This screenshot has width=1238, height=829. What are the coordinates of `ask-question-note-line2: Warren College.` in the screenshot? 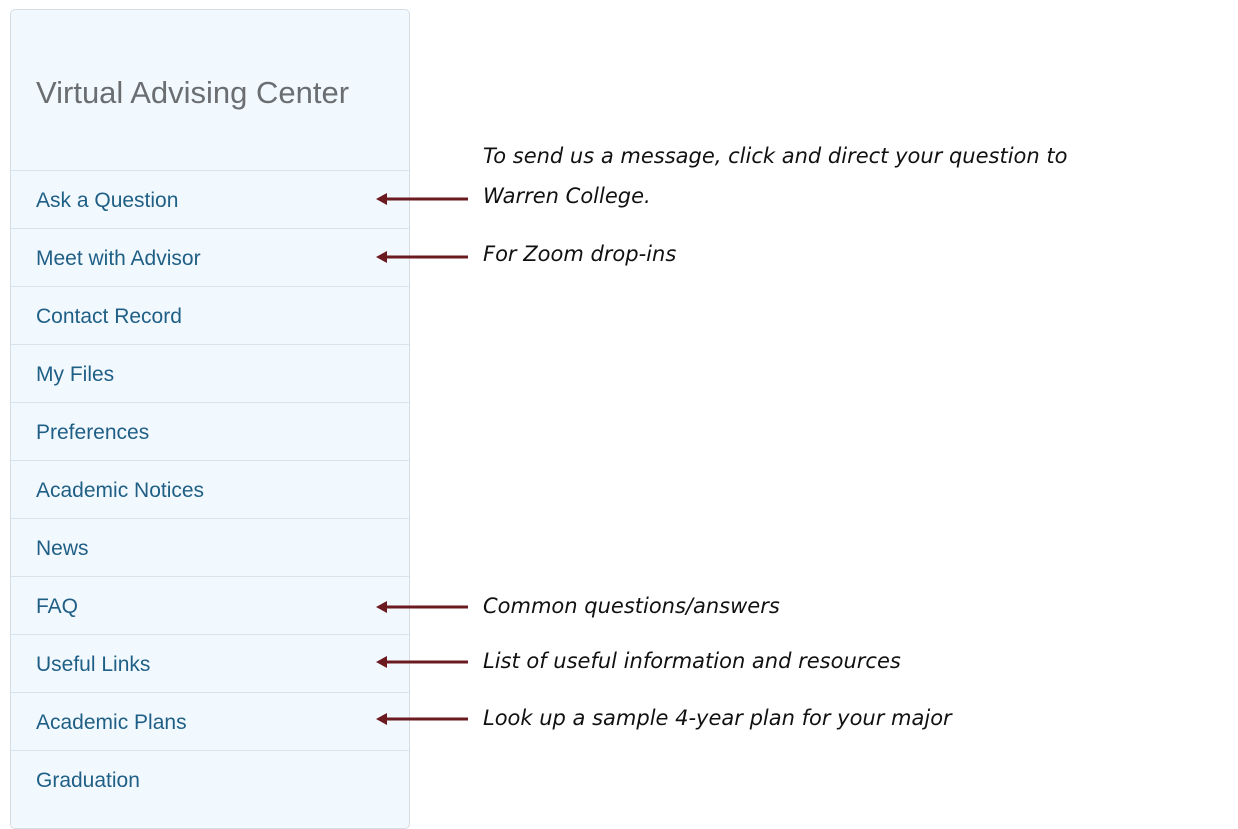 It's located at (567, 196).